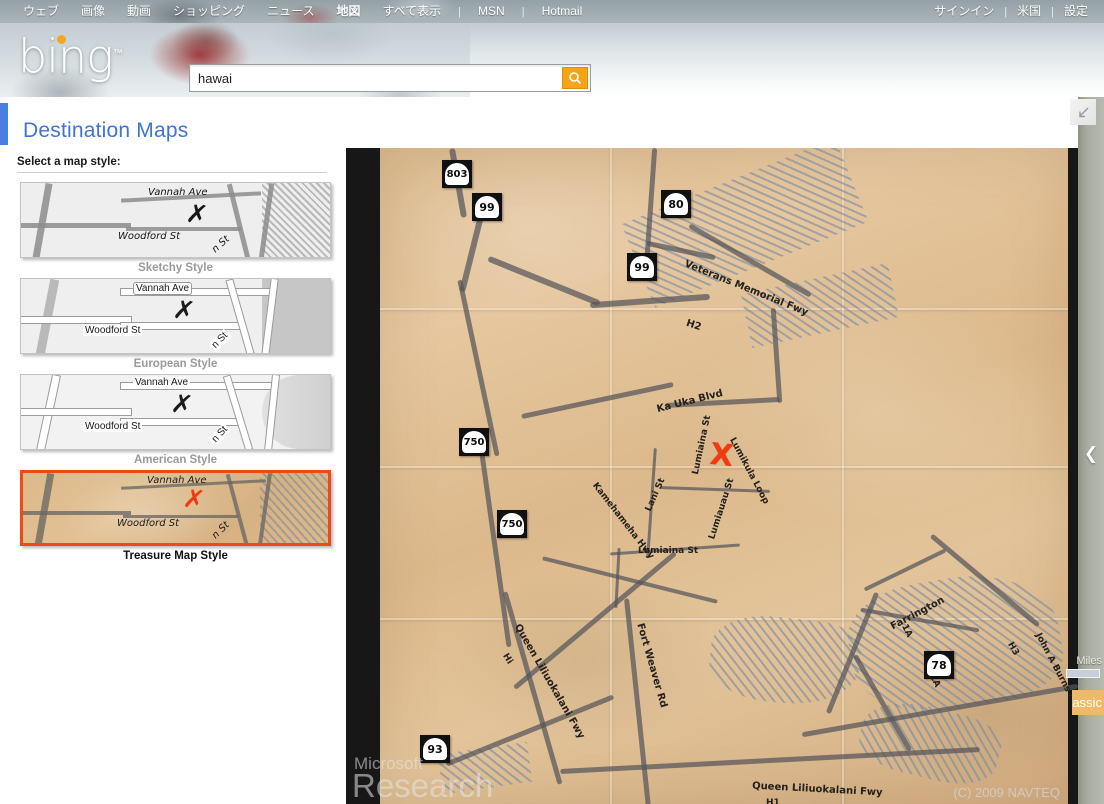 This screenshot has height=804, width=1104. What do you see at coordinates (1029, 11) in the screenshot?
I see `nav-link-region: 米国` at bounding box center [1029, 11].